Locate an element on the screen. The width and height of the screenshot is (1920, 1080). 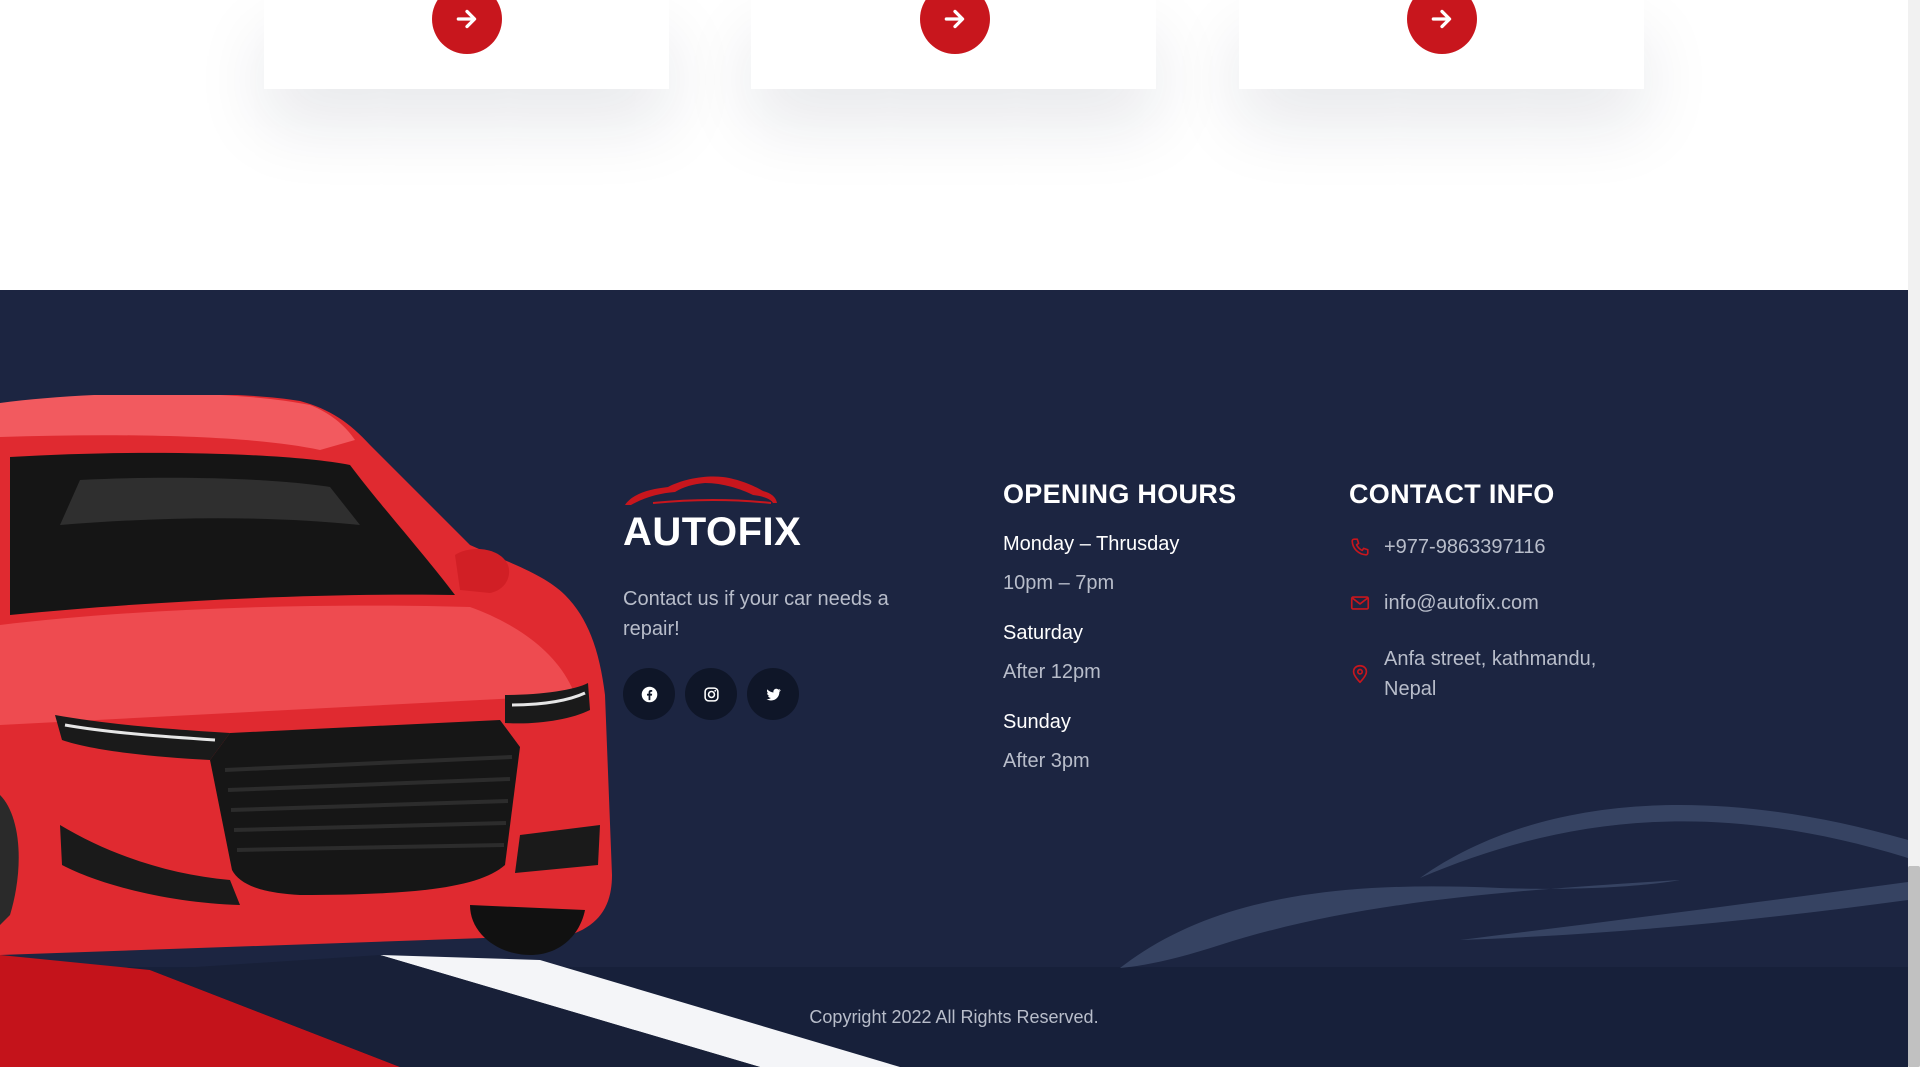
contact-address: Anfa street, kathmandu, Nepal is located at coordinates (1514, 674).